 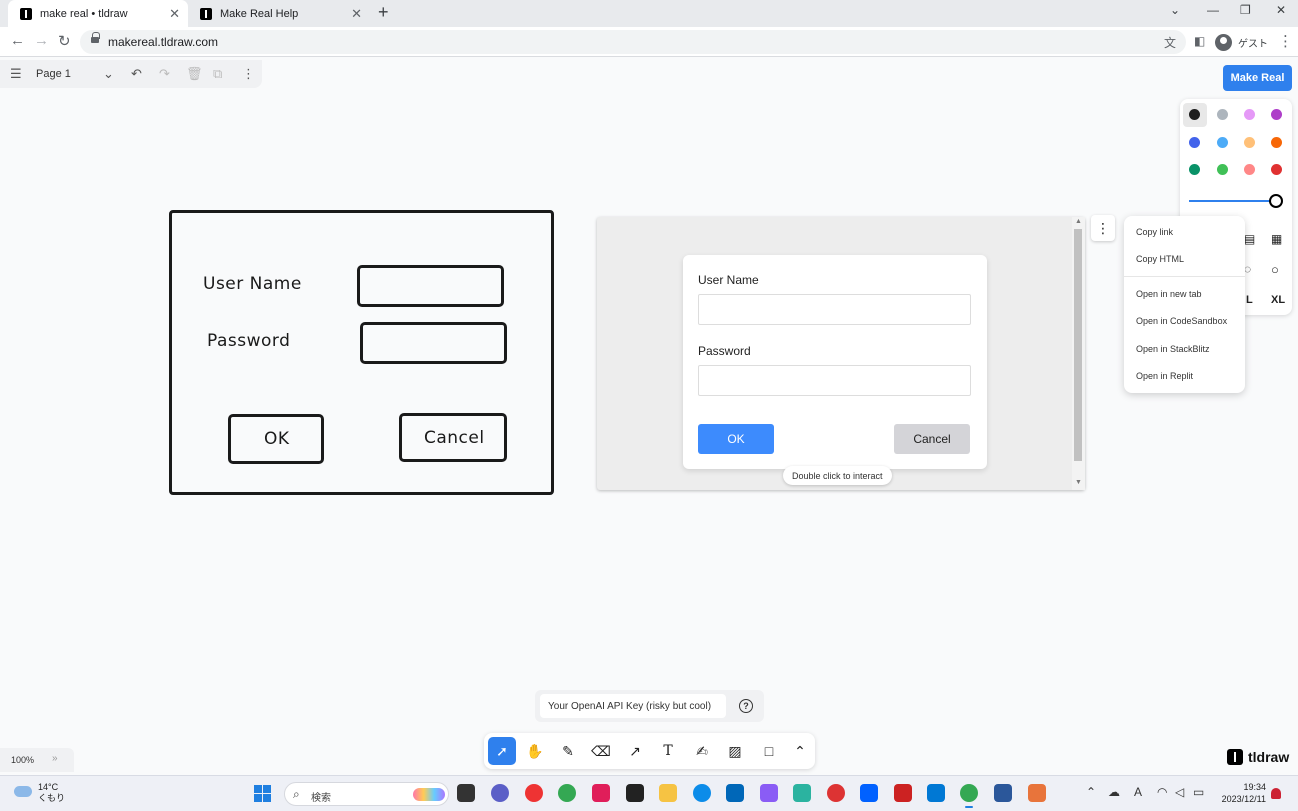 I want to click on fill-pattern-icon: ▦, so click(x=1276, y=239).